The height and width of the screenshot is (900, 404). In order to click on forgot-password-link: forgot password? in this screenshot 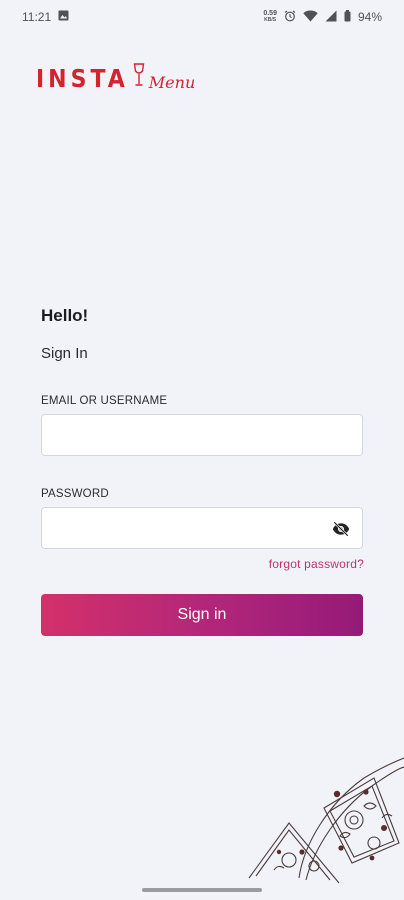, I will do `click(316, 564)`.